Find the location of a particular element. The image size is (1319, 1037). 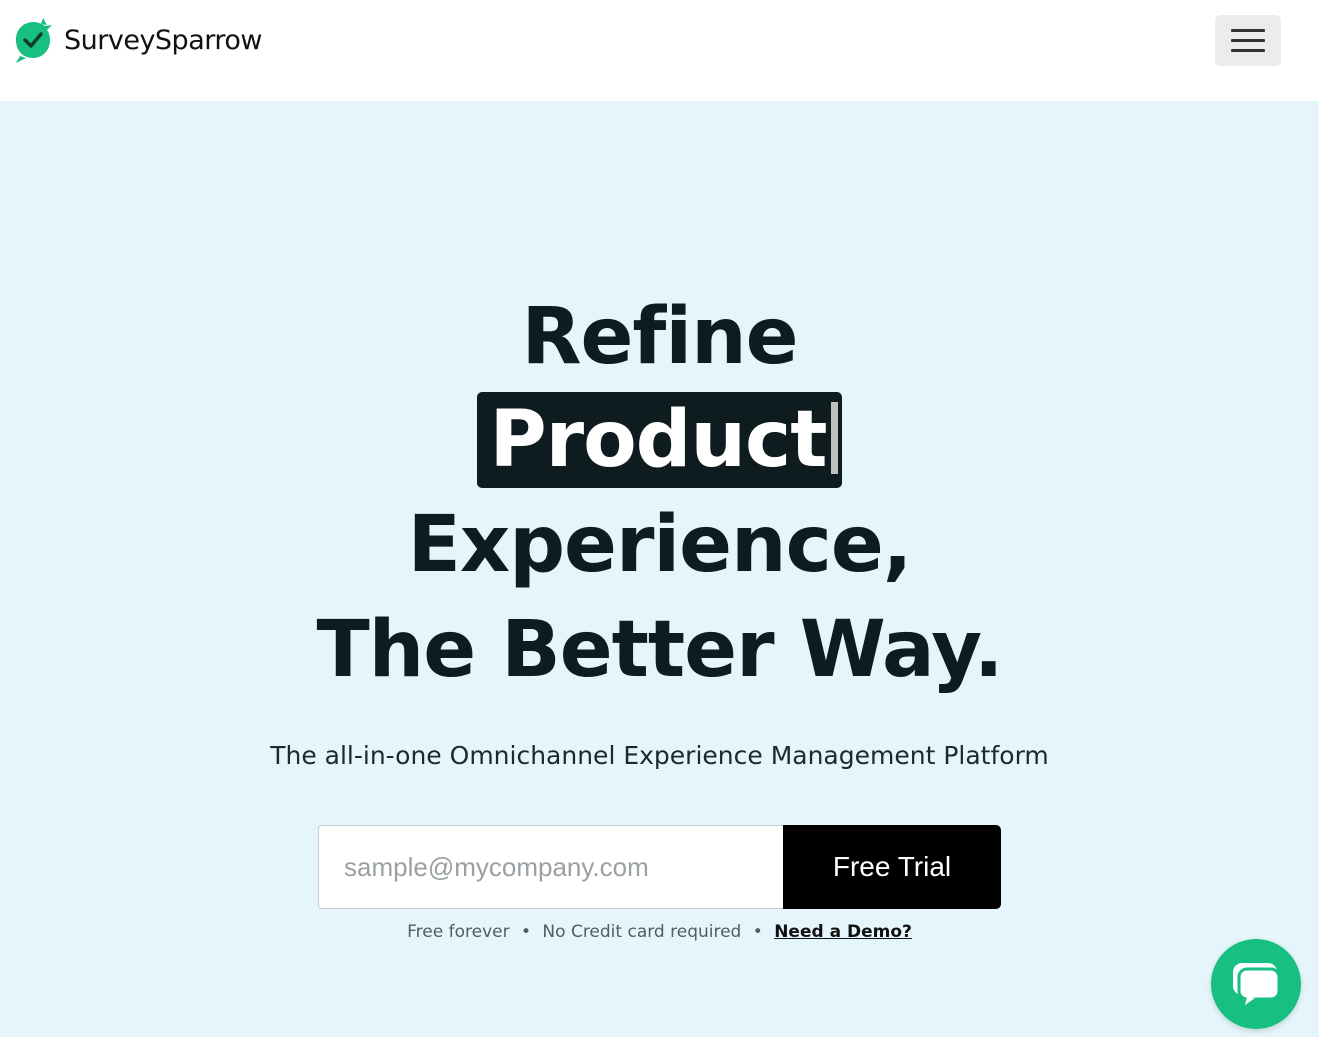

signup-form: Free Trial is located at coordinates (659, 867).